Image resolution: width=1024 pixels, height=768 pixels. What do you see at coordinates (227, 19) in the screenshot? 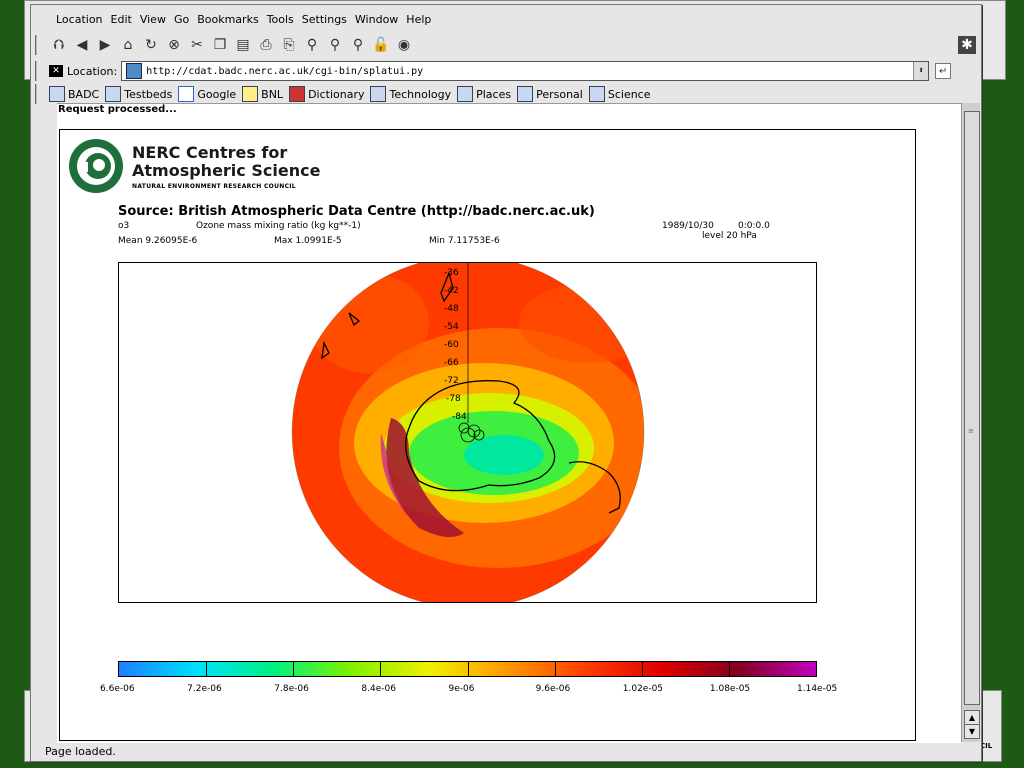
I see `menu-bookmarks: Bookmarks` at bounding box center [227, 19].